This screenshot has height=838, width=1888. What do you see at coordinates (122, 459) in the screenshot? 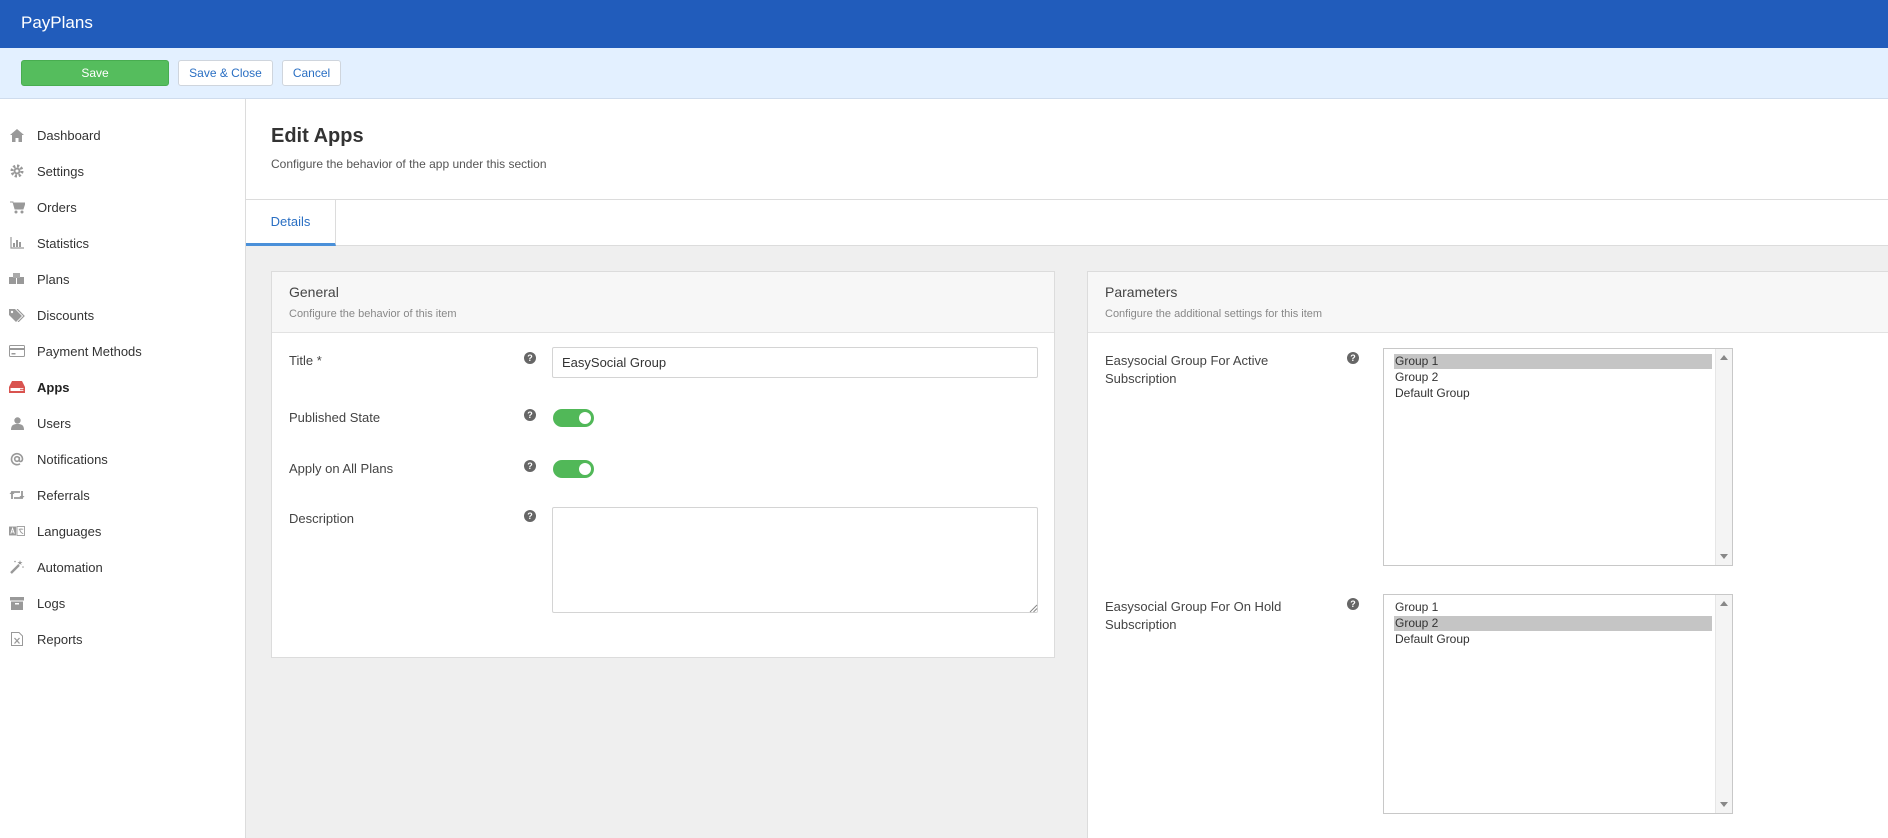
I see `sidebar-item-notifications: Notifications` at bounding box center [122, 459].